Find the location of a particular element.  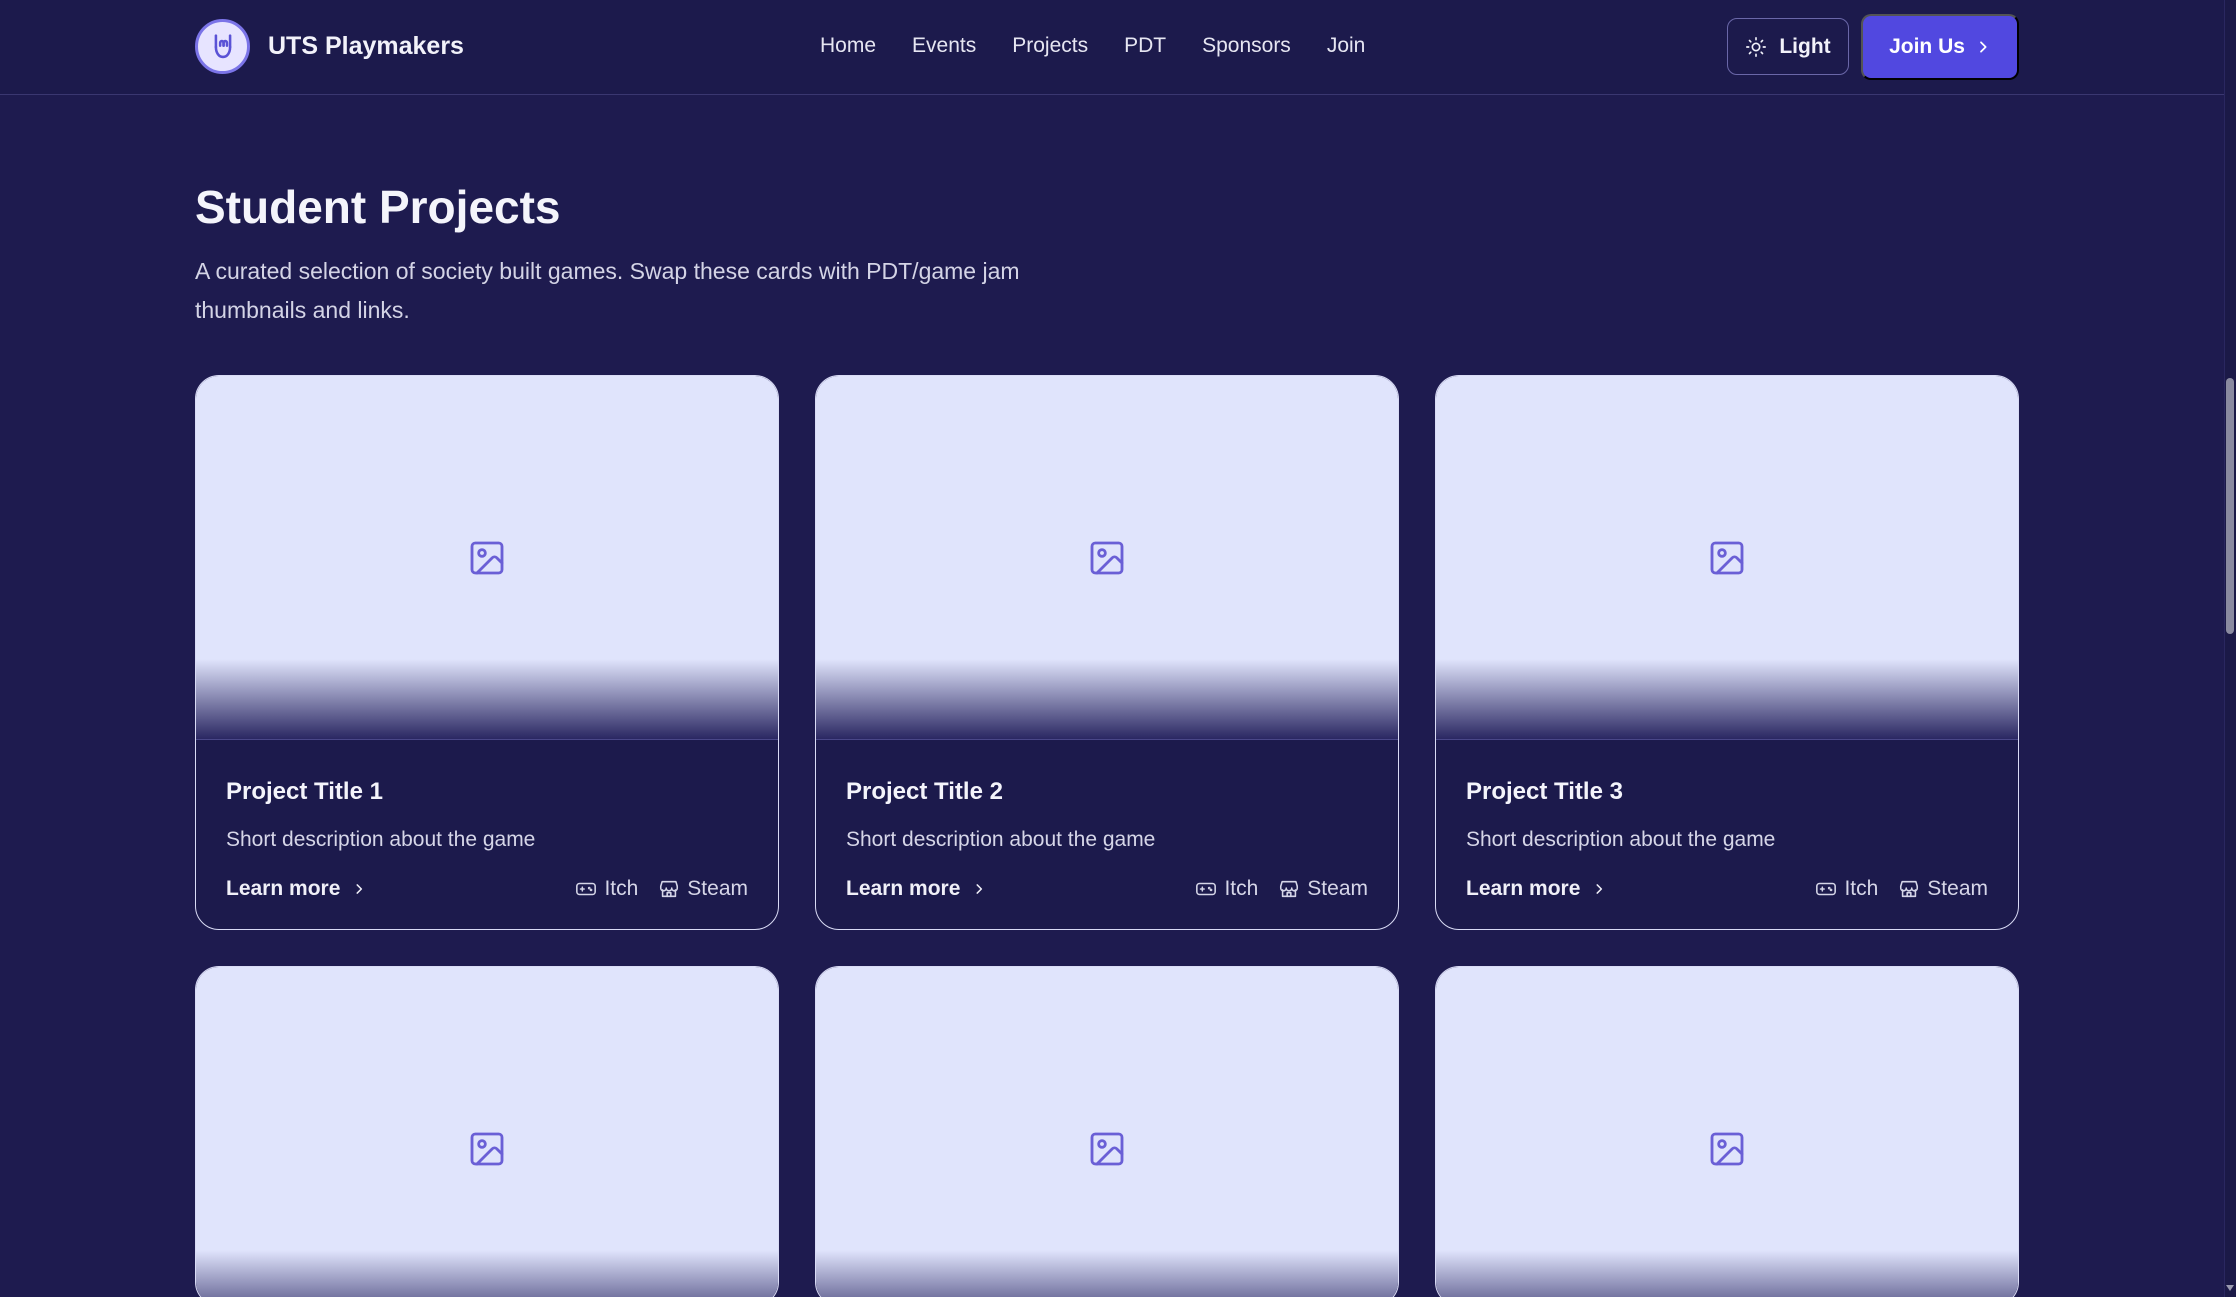

theme-toggle-button: Light is located at coordinates (1788, 46).